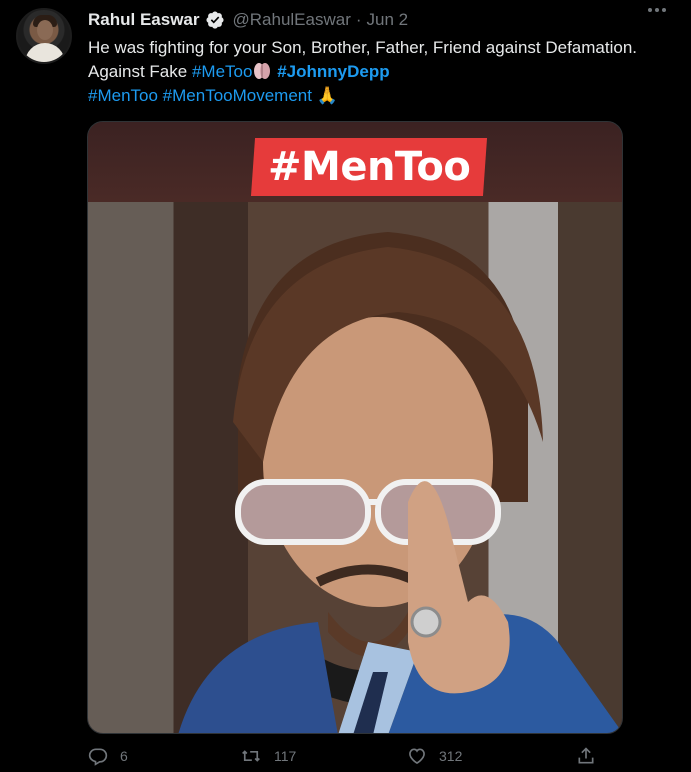 Image resolution: width=691 pixels, height=772 pixels. Describe the element at coordinates (98, 756) in the screenshot. I see `reply-icon` at that location.